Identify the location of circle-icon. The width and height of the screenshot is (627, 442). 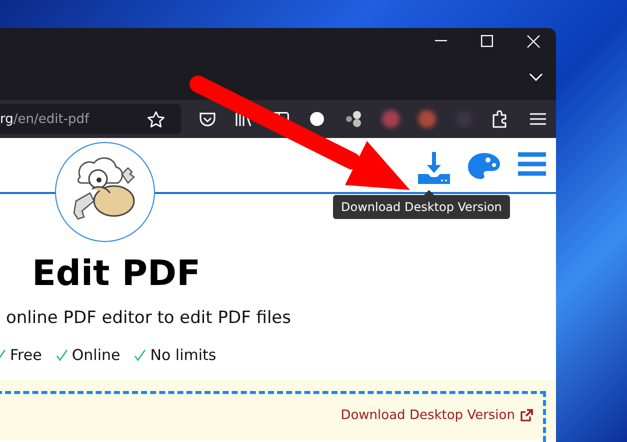
(317, 119).